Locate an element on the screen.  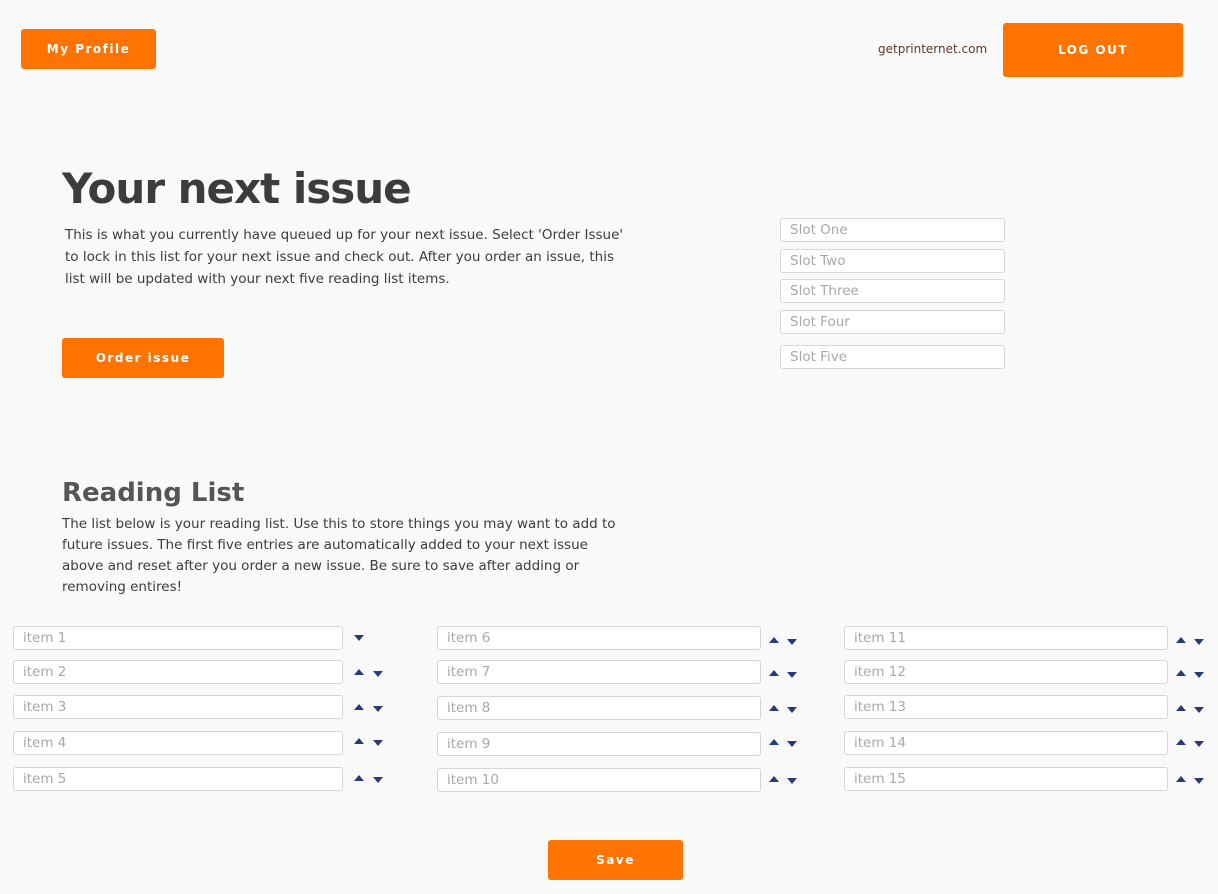
order-issue-button: Order issue is located at coordinates (143, 358).